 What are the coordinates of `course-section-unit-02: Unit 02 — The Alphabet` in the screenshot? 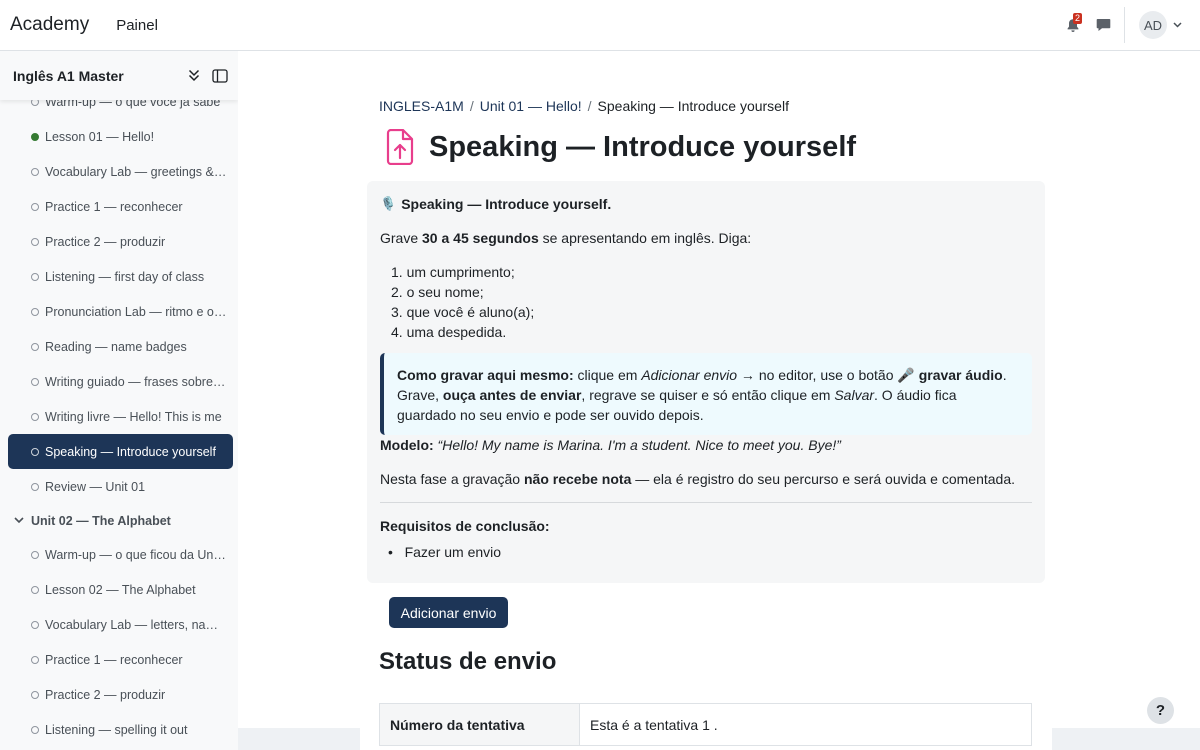 It's located at (119, 520).